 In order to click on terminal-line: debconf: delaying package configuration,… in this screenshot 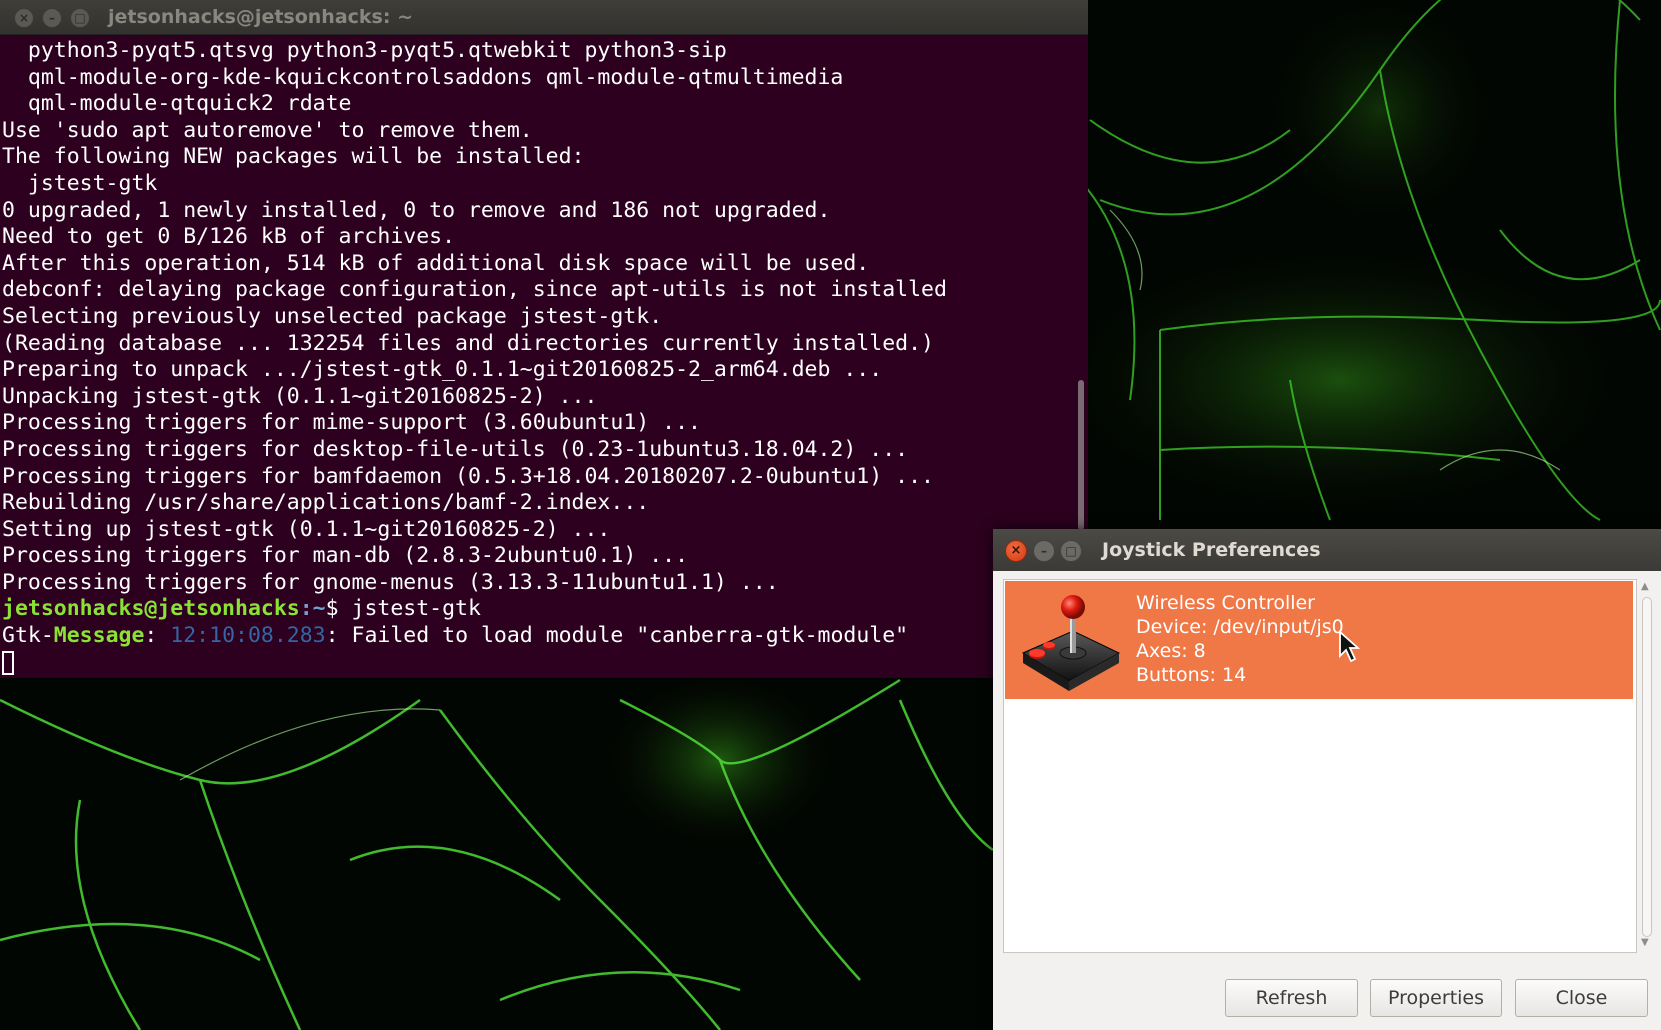, I will do `click(474, 290)`.